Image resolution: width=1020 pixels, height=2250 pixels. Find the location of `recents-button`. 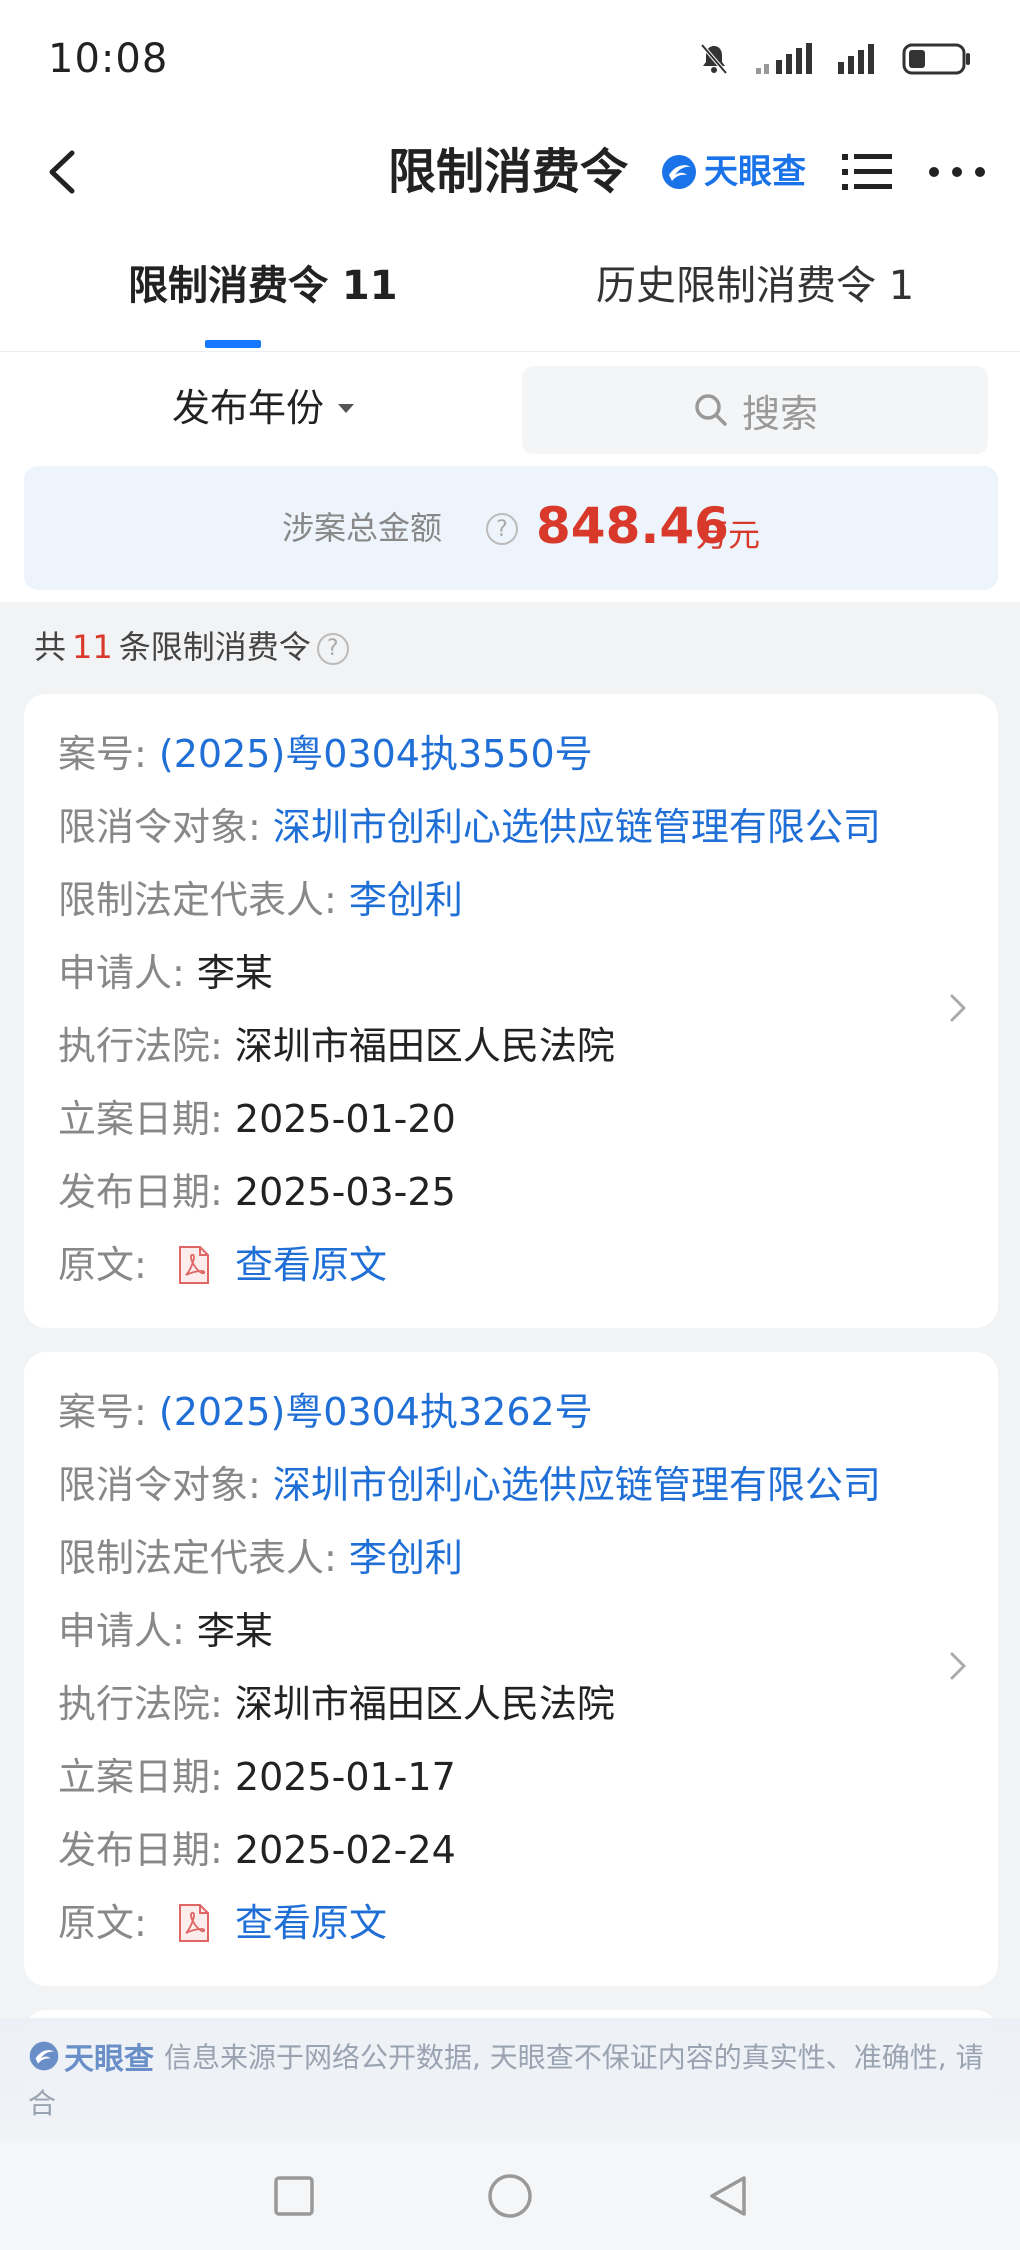

recents-button is located at coordinates (294, 2196).